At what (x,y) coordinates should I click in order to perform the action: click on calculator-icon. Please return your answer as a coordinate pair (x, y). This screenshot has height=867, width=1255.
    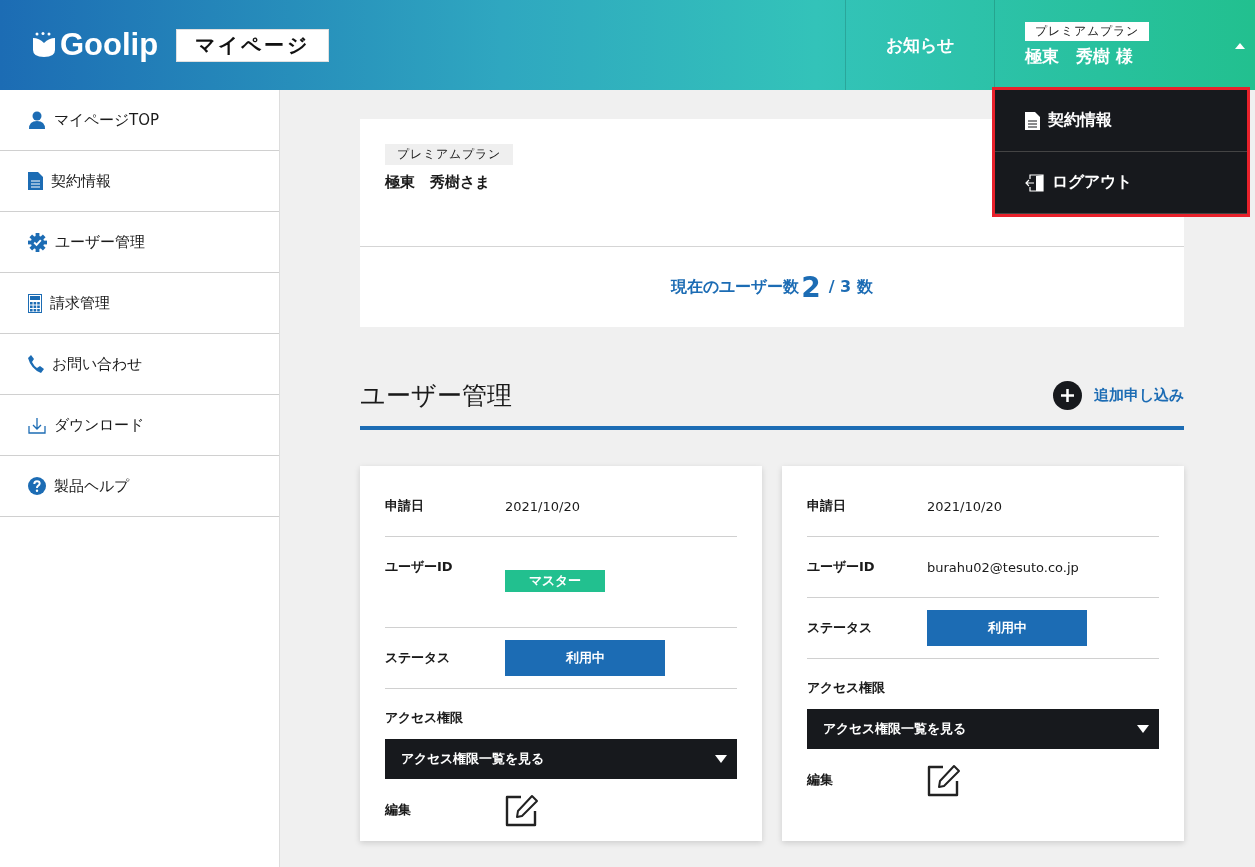
    Looking at the image, I should click on (35, 303).